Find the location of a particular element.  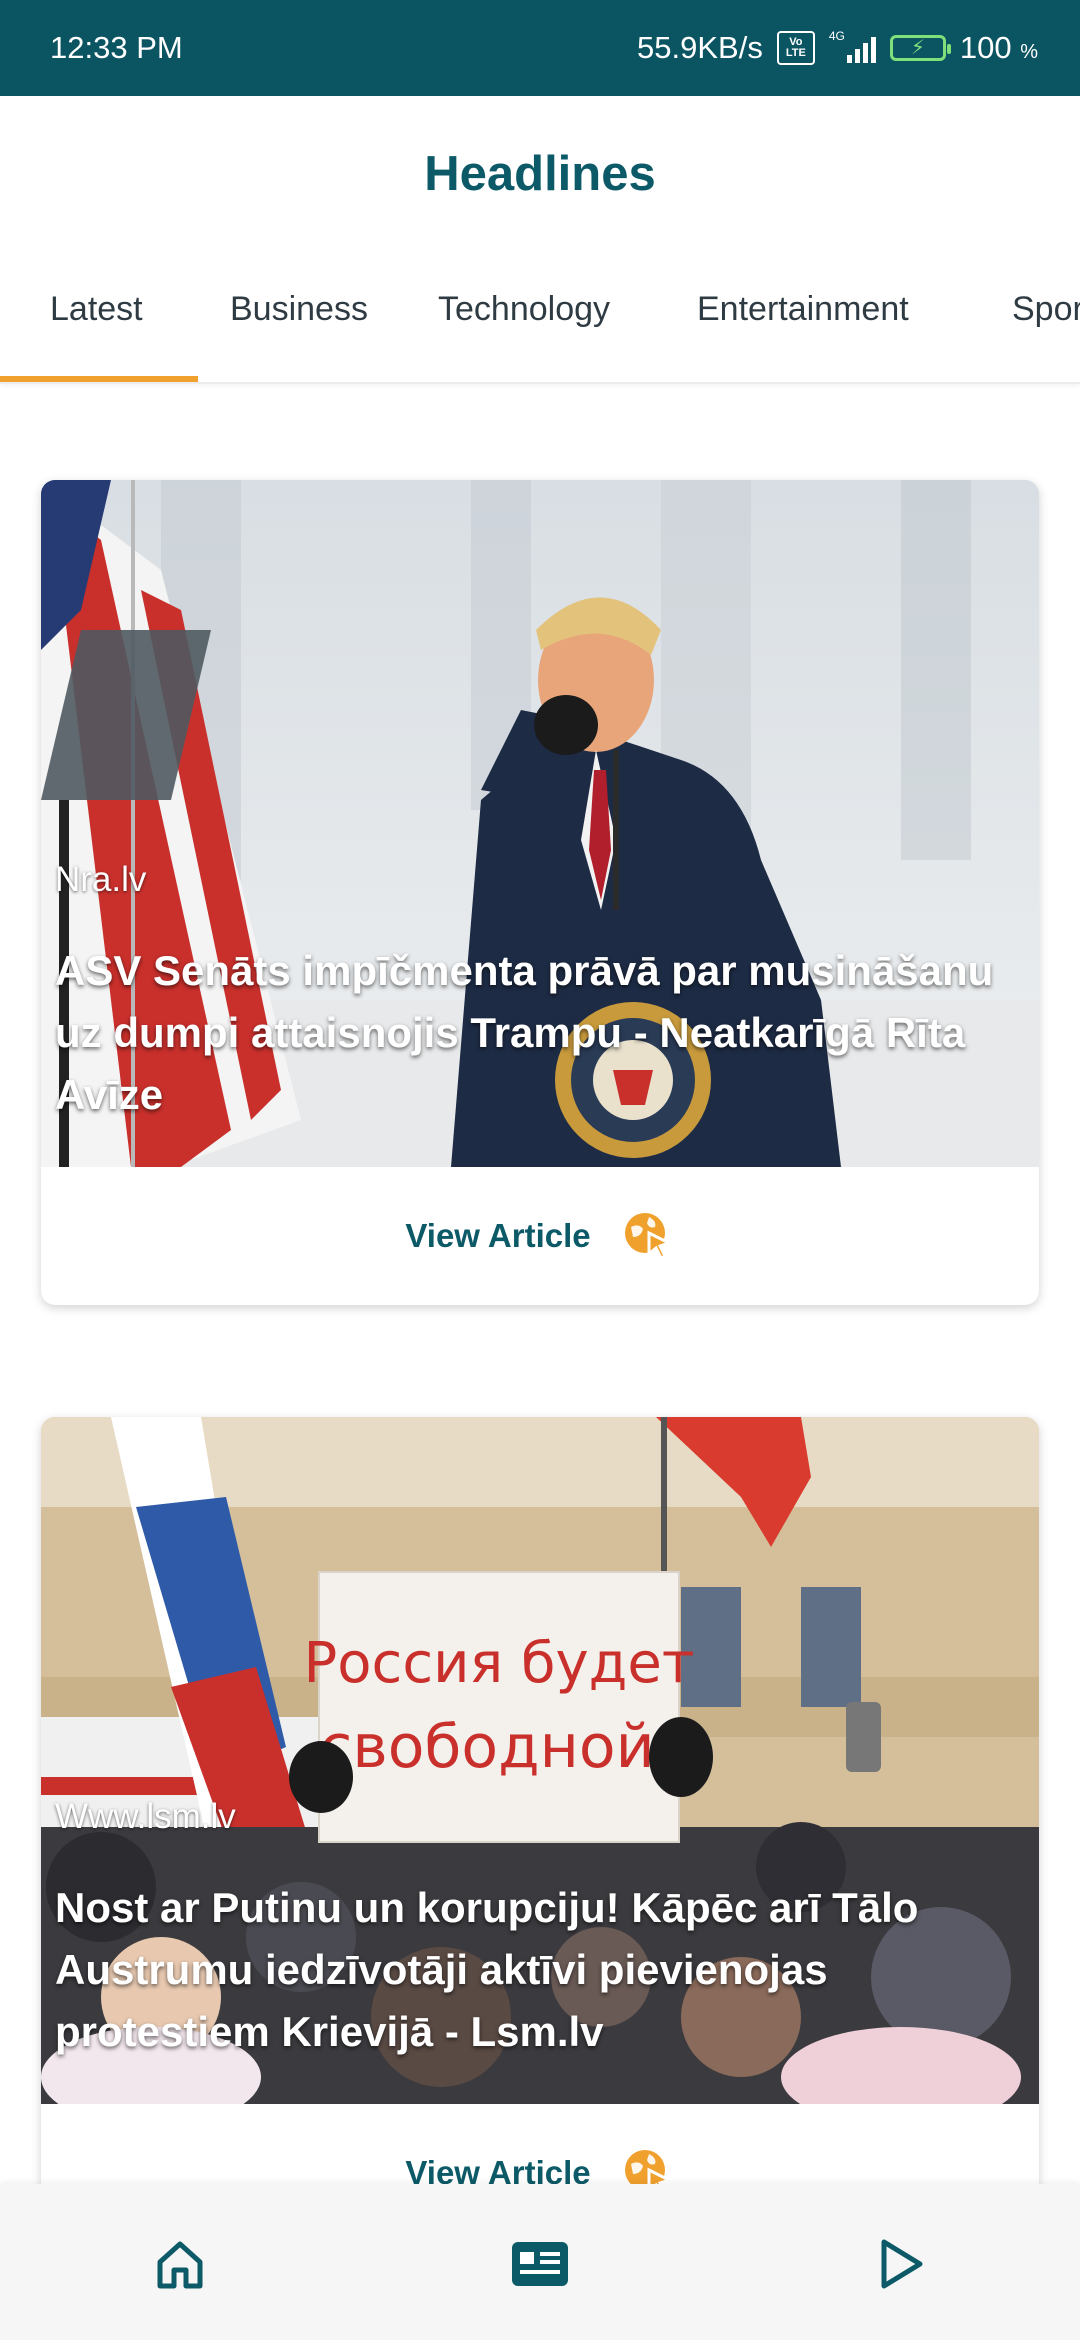

status-icons: 55.9KB/s Vo LTE 4G ⚡ 100 % is located at coordinates (837, 47).